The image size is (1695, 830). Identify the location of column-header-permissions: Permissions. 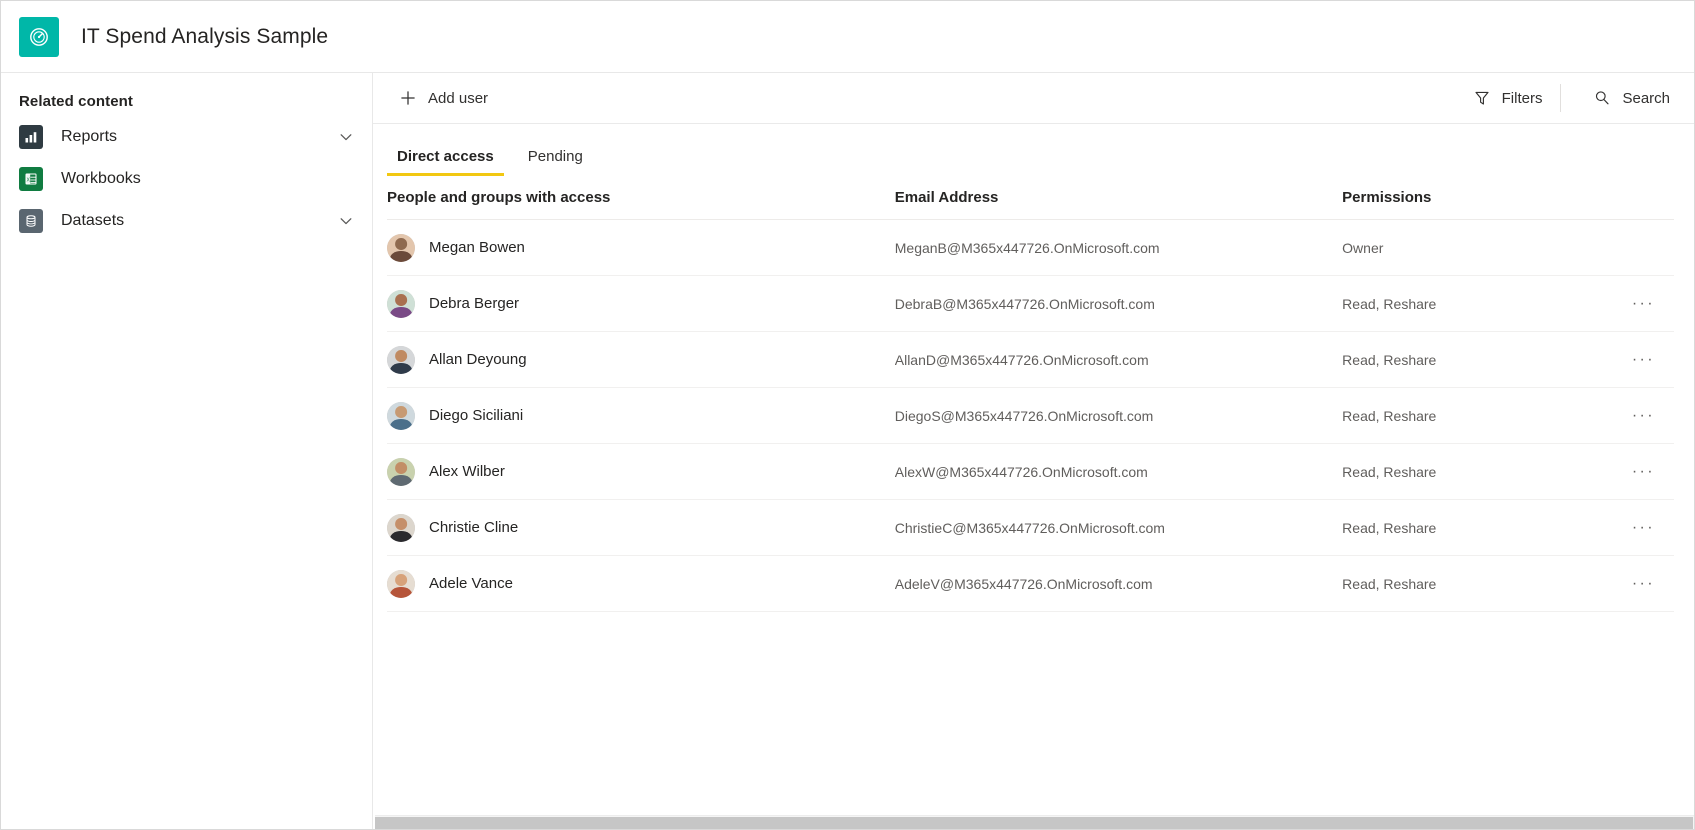
(1458, 198).